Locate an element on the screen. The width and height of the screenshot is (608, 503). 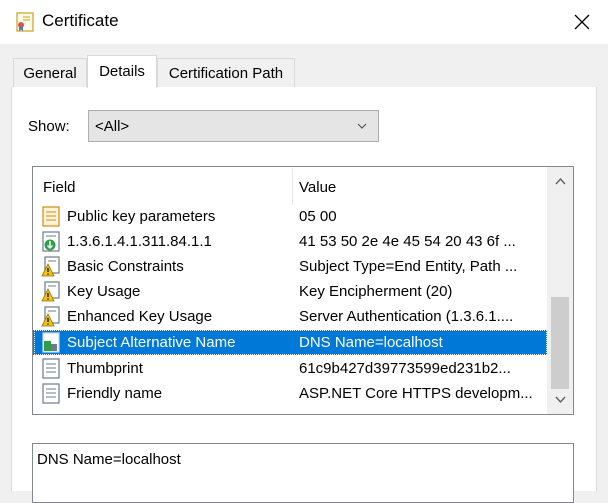
tab-general: General is located at coordinates (50, 72).